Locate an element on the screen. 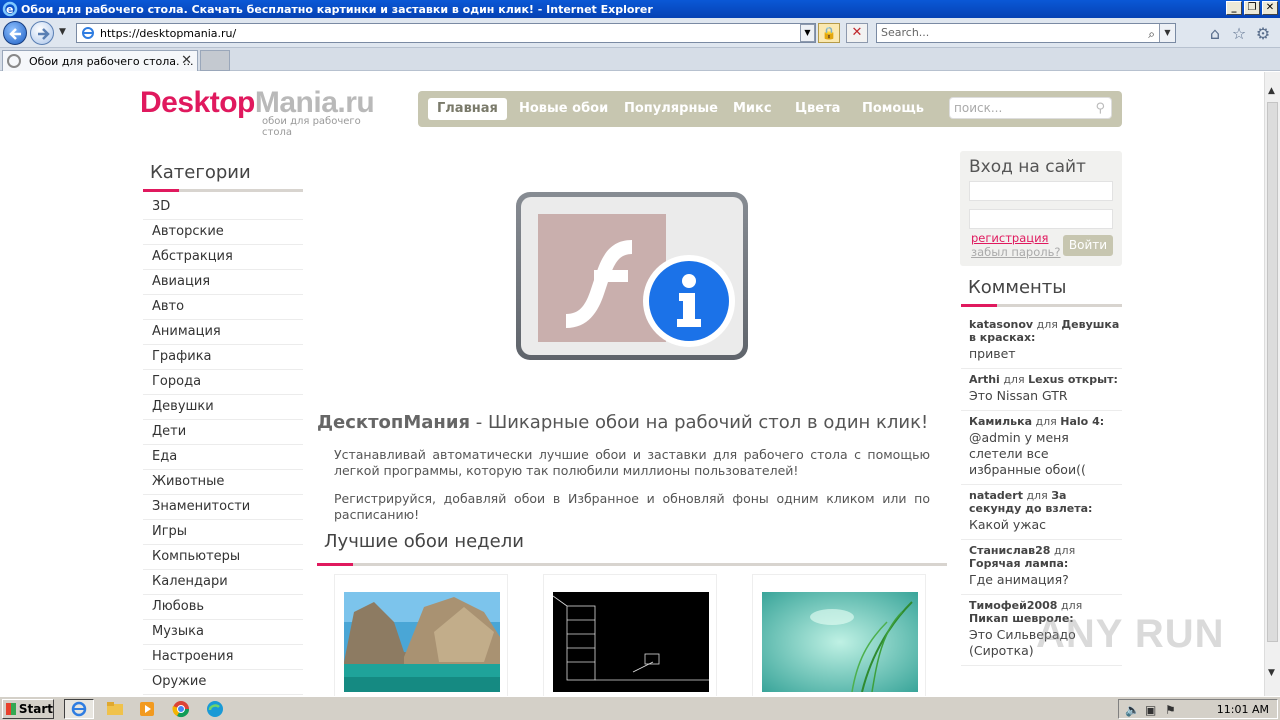 This screenshot has height=720, width=1280. comment-user: katasonov is located at coordinates (1001, 324).